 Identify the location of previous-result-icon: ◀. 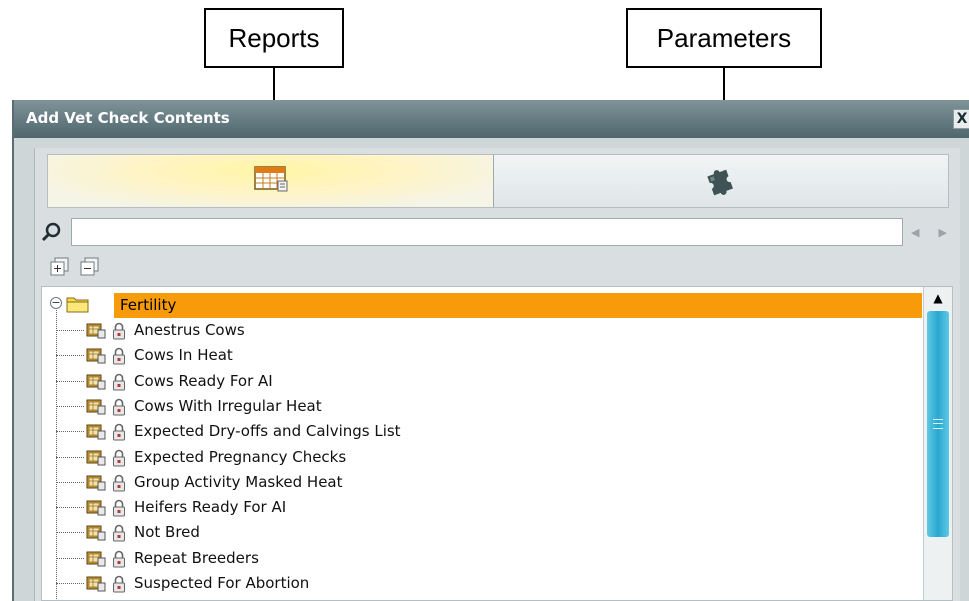
(915, 232).